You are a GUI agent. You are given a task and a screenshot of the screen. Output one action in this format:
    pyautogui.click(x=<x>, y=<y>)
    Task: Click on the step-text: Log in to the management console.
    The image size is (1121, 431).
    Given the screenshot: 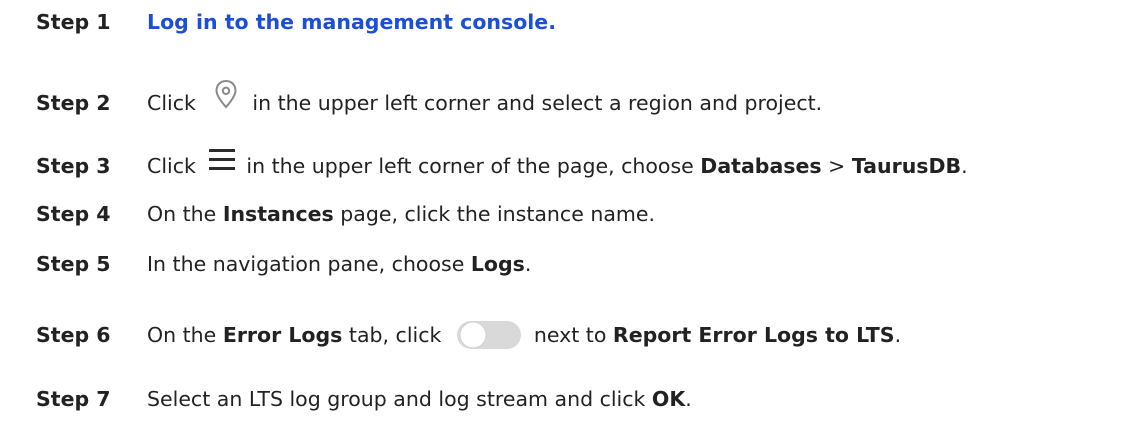 What is the action you would take?
    pyautogui.click(x=351, y=22)
    